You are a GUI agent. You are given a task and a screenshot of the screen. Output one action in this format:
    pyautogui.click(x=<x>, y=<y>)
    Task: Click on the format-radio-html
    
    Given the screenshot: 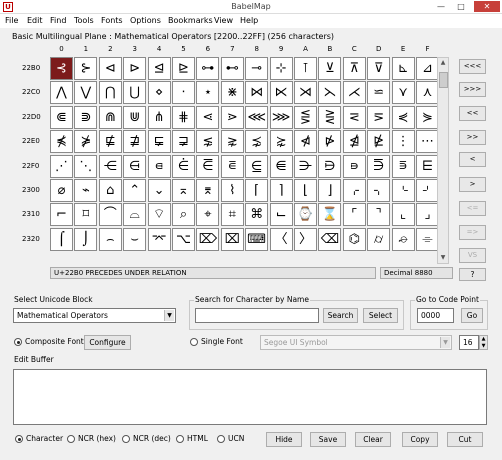 What is the action you would take?
    pyautogui.click(x=180, y=439)
    